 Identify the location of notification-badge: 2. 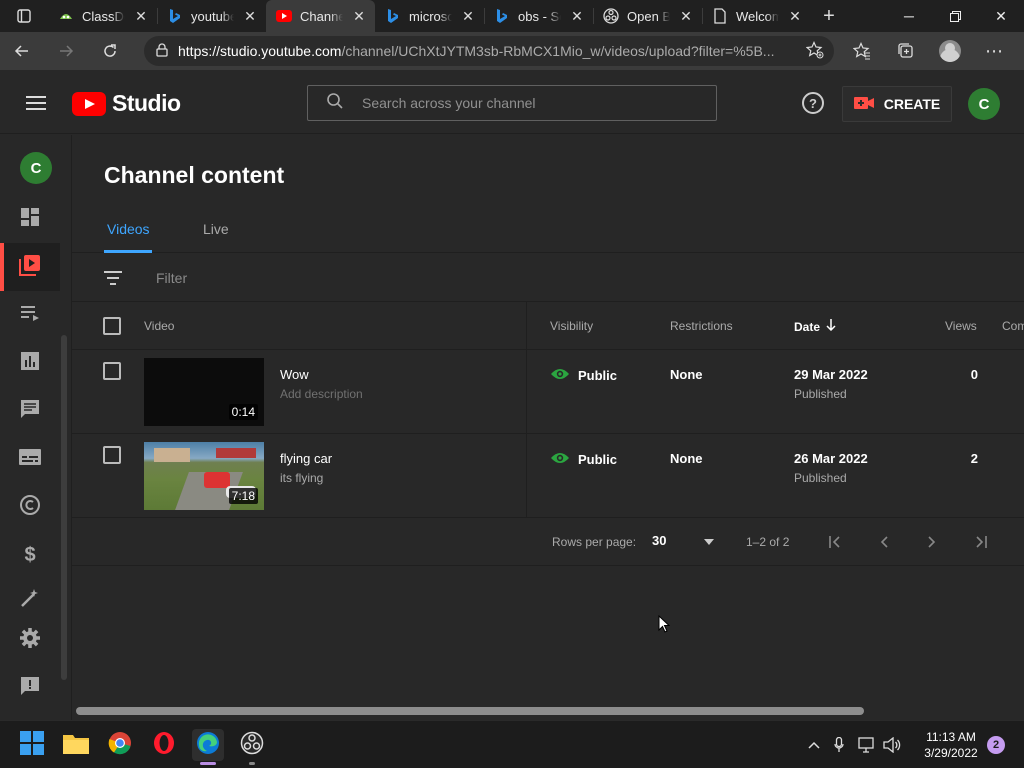
(996, 745).